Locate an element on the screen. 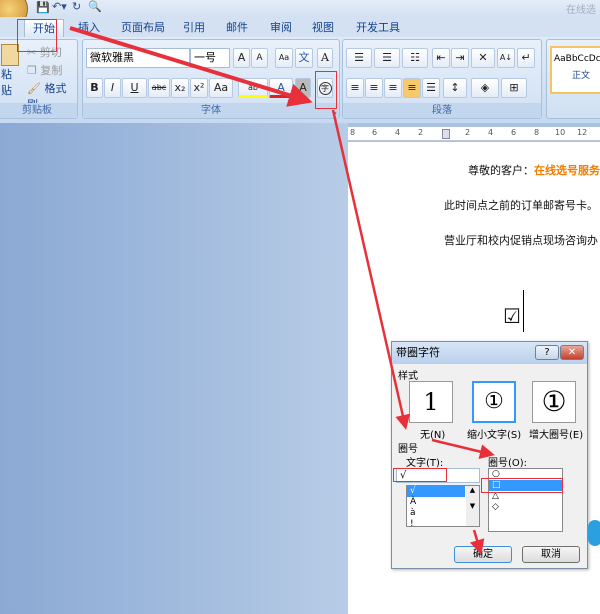 Image resolution: width=600 pixels, height=614 pixels. arrow-to-dialog is located at coordinates (371, 269).